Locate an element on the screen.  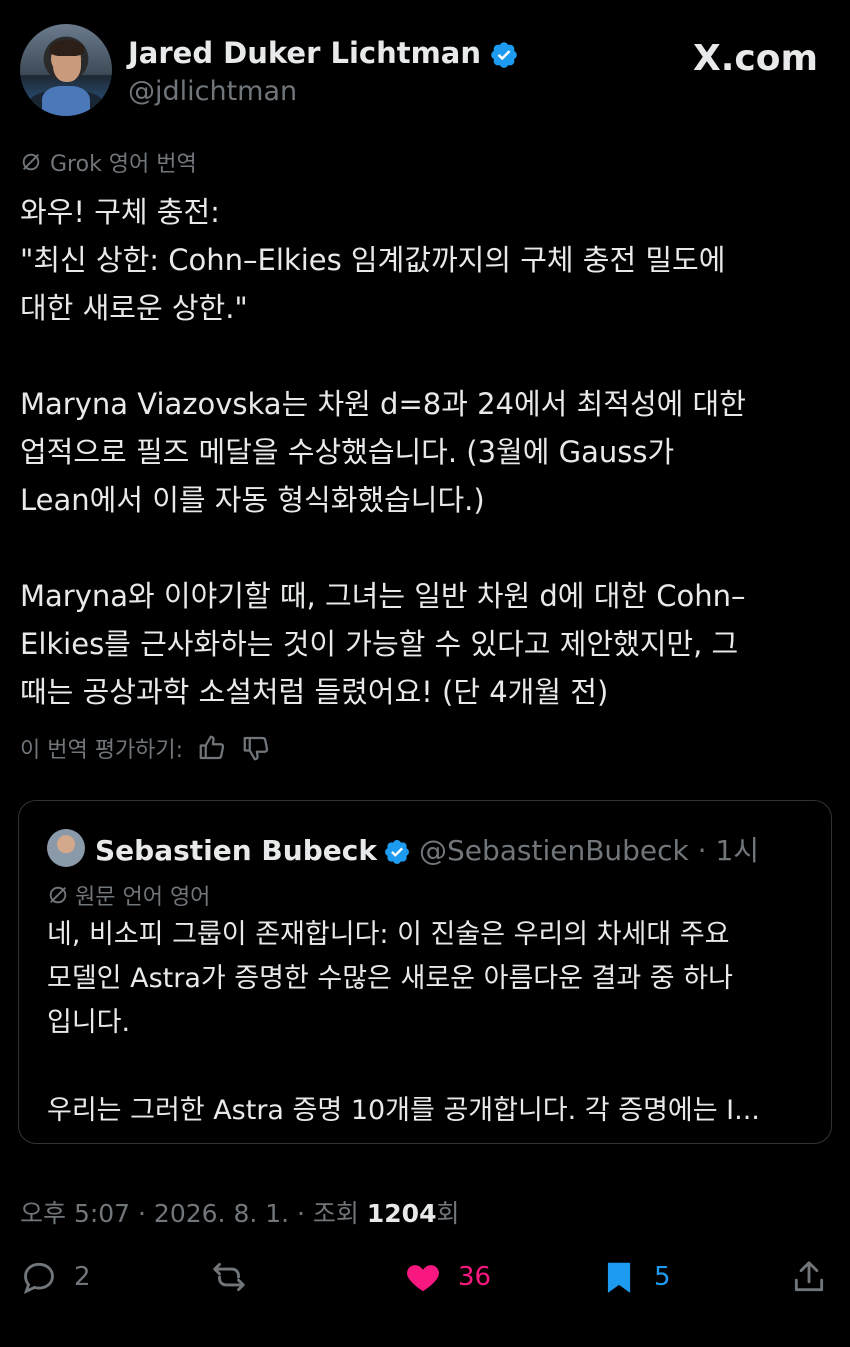
like-count: 36 is located at coordinates (475, 1277).